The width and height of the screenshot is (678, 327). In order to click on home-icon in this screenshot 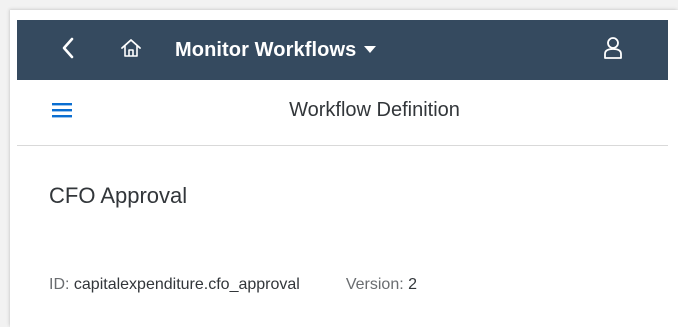, I will do `click(131, 50)`.